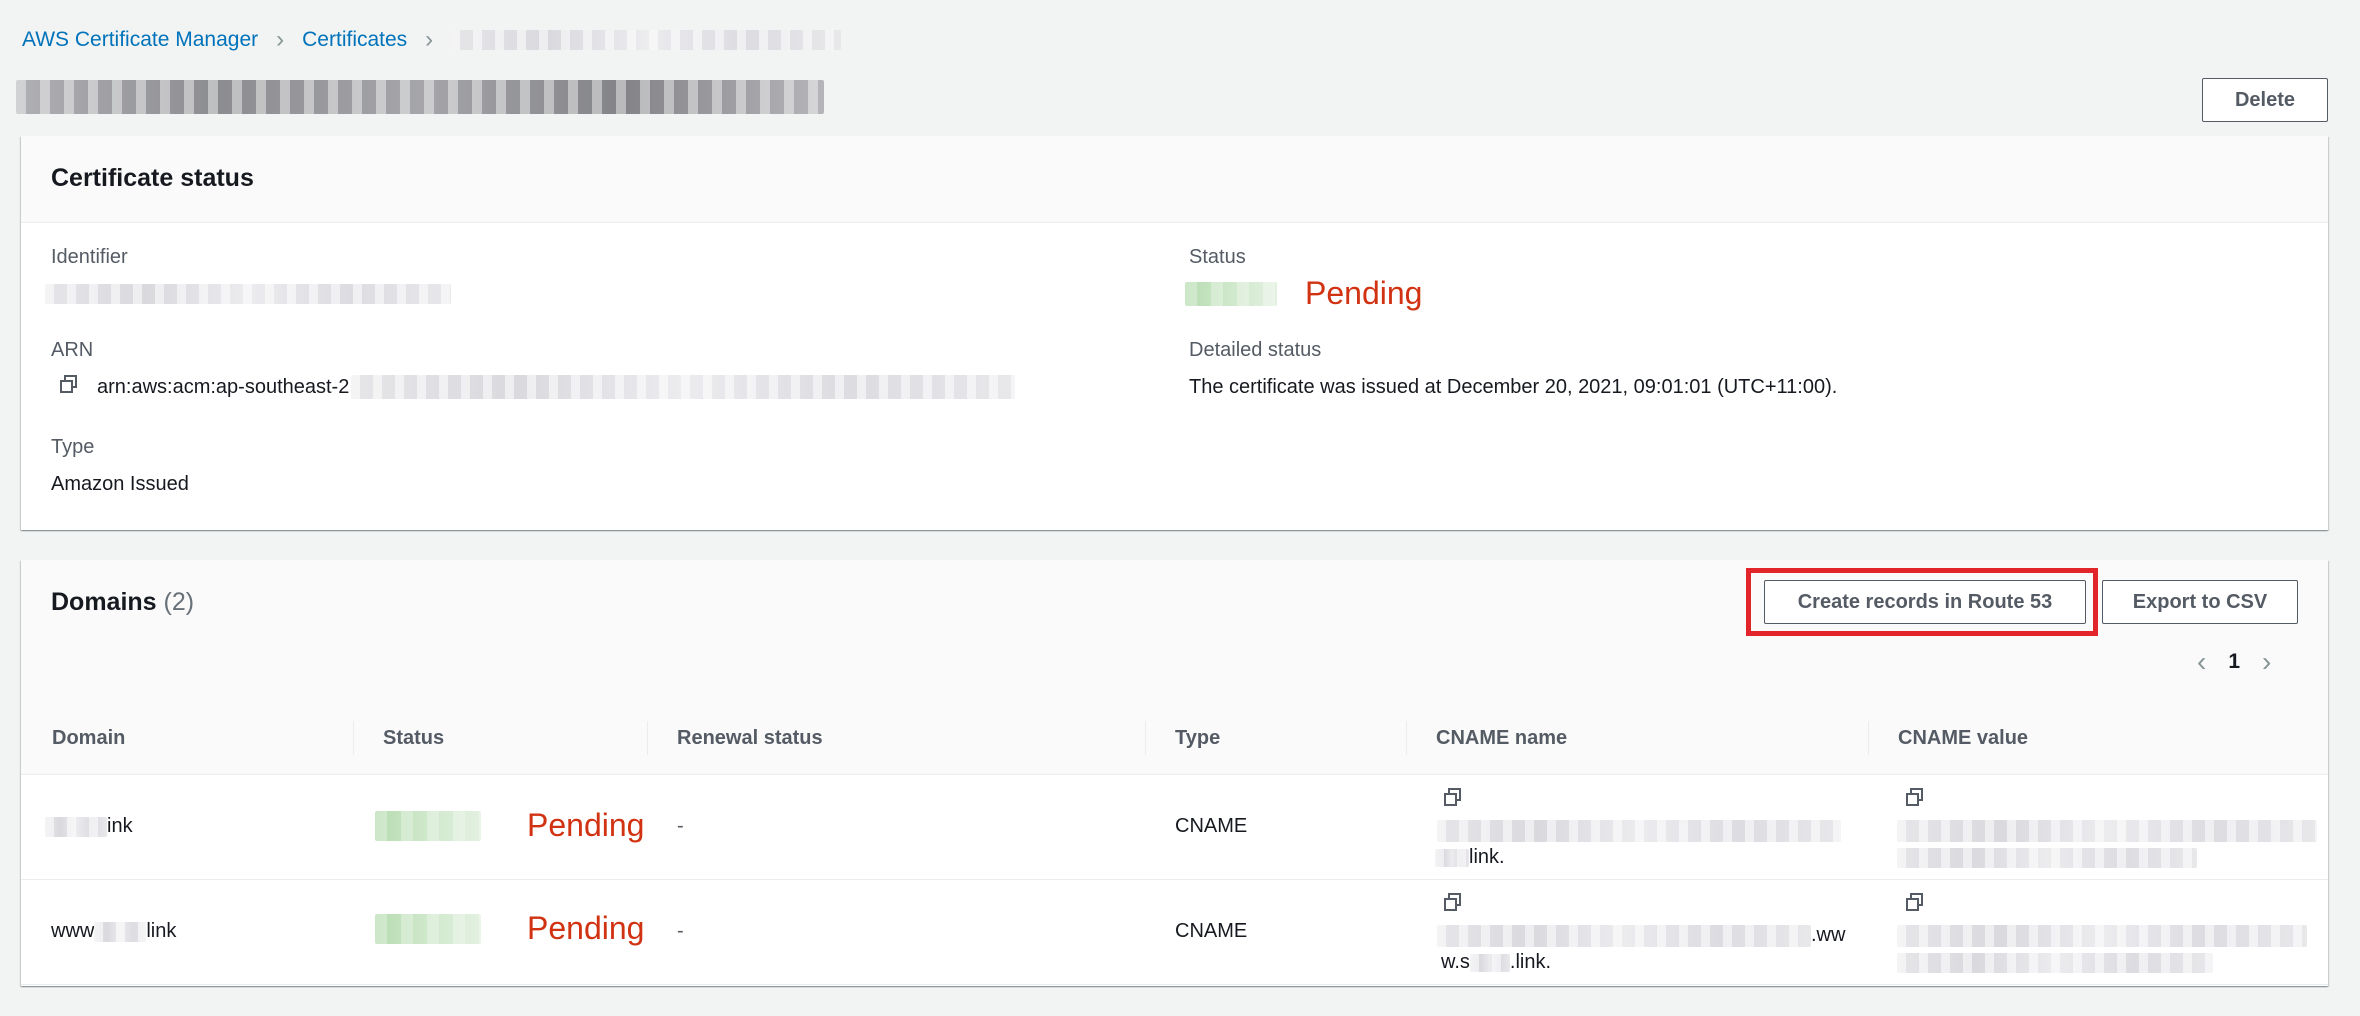 This screenshot has width=2360, height=1016. What do you see at coordinates (1174, 827) in the screenshot?
I see `table-row: ink Pending - CNAME link.` at bounding box center [1174, 827].